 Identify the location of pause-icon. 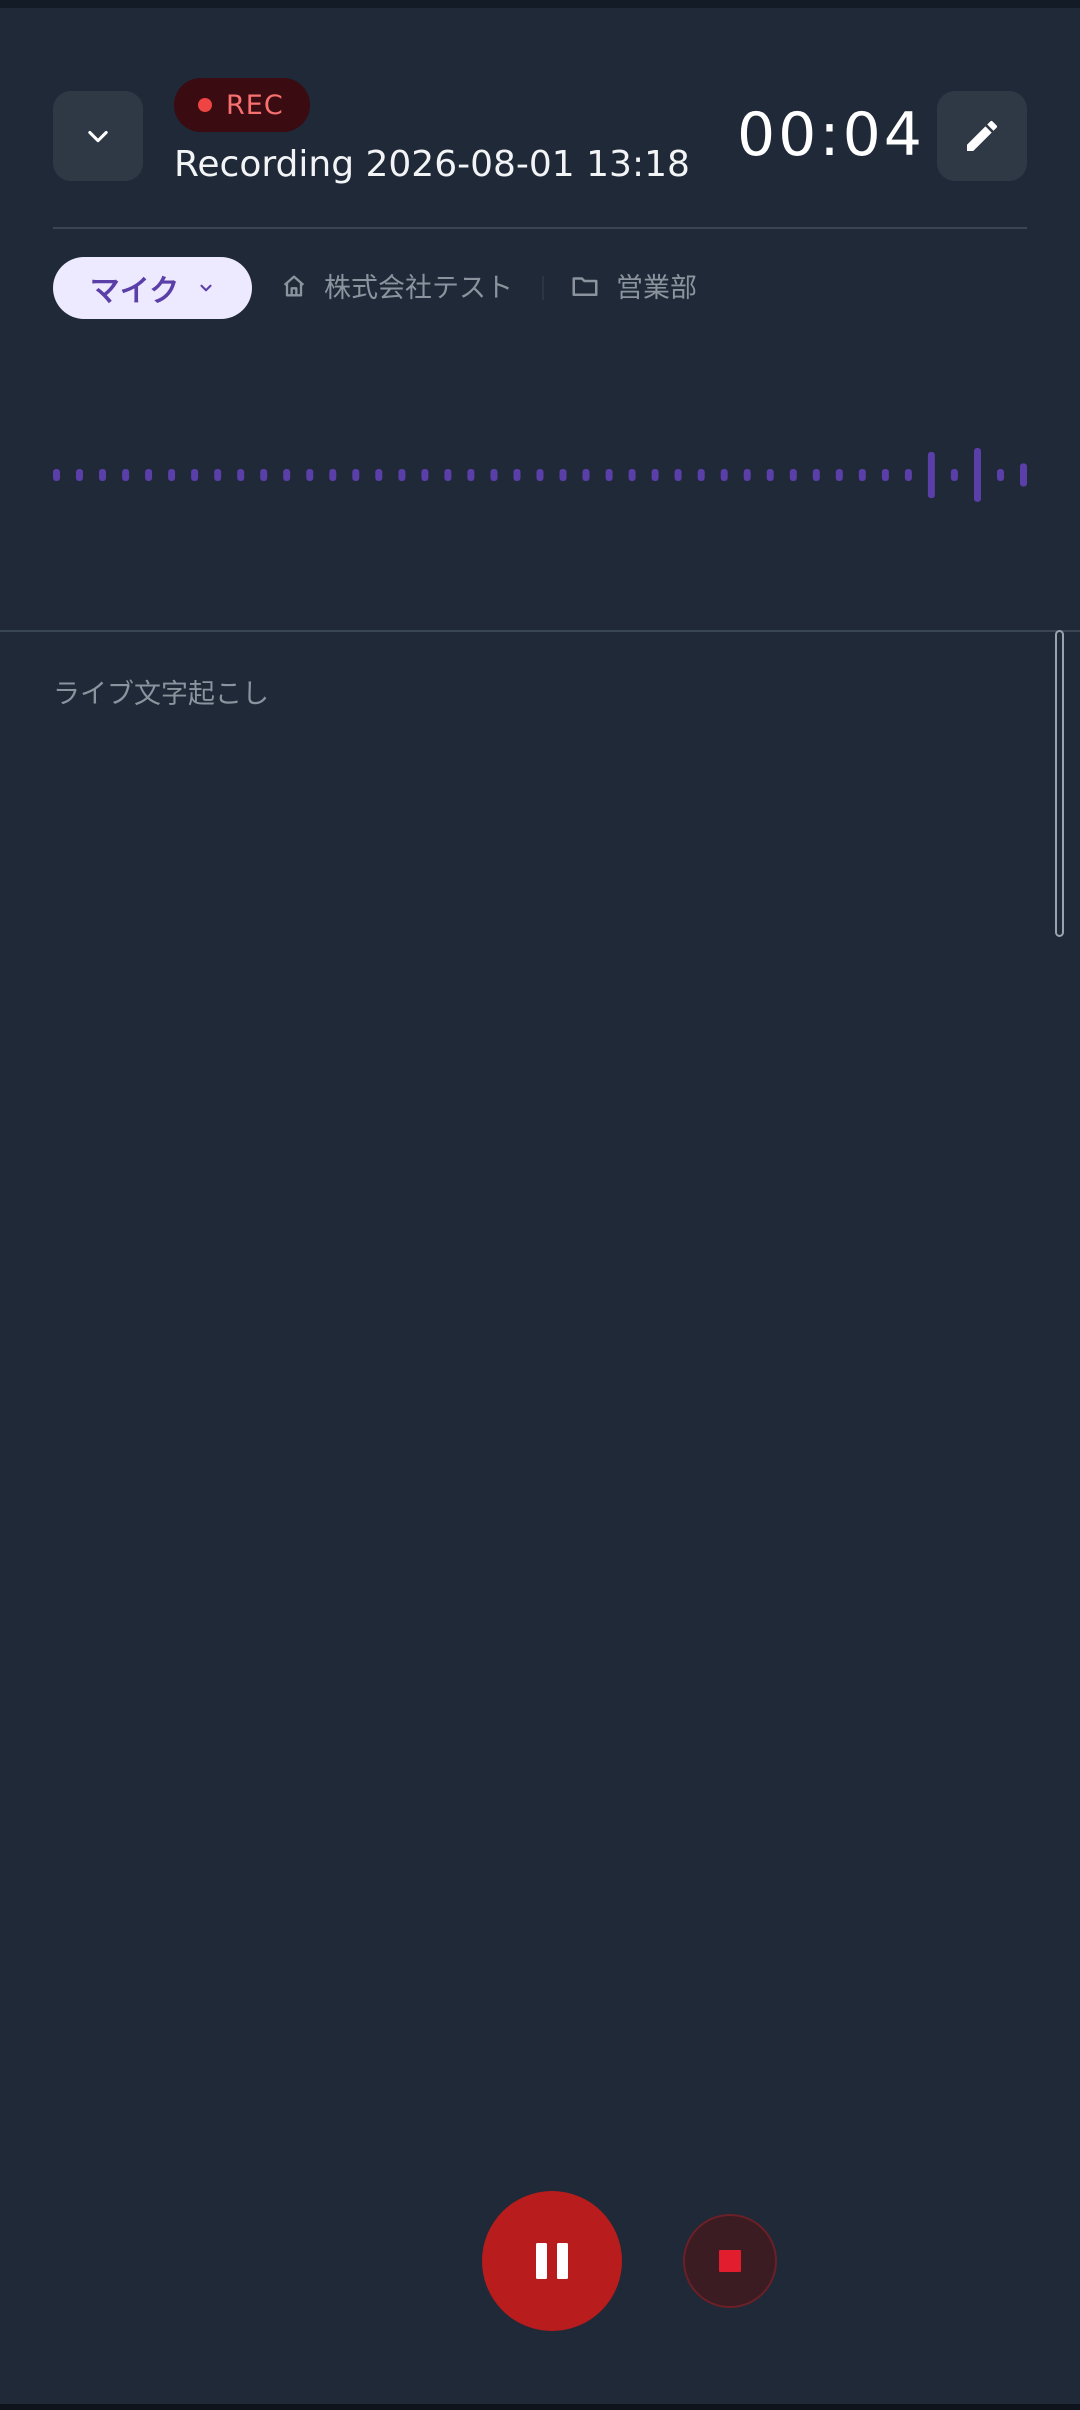
(552, 2261).